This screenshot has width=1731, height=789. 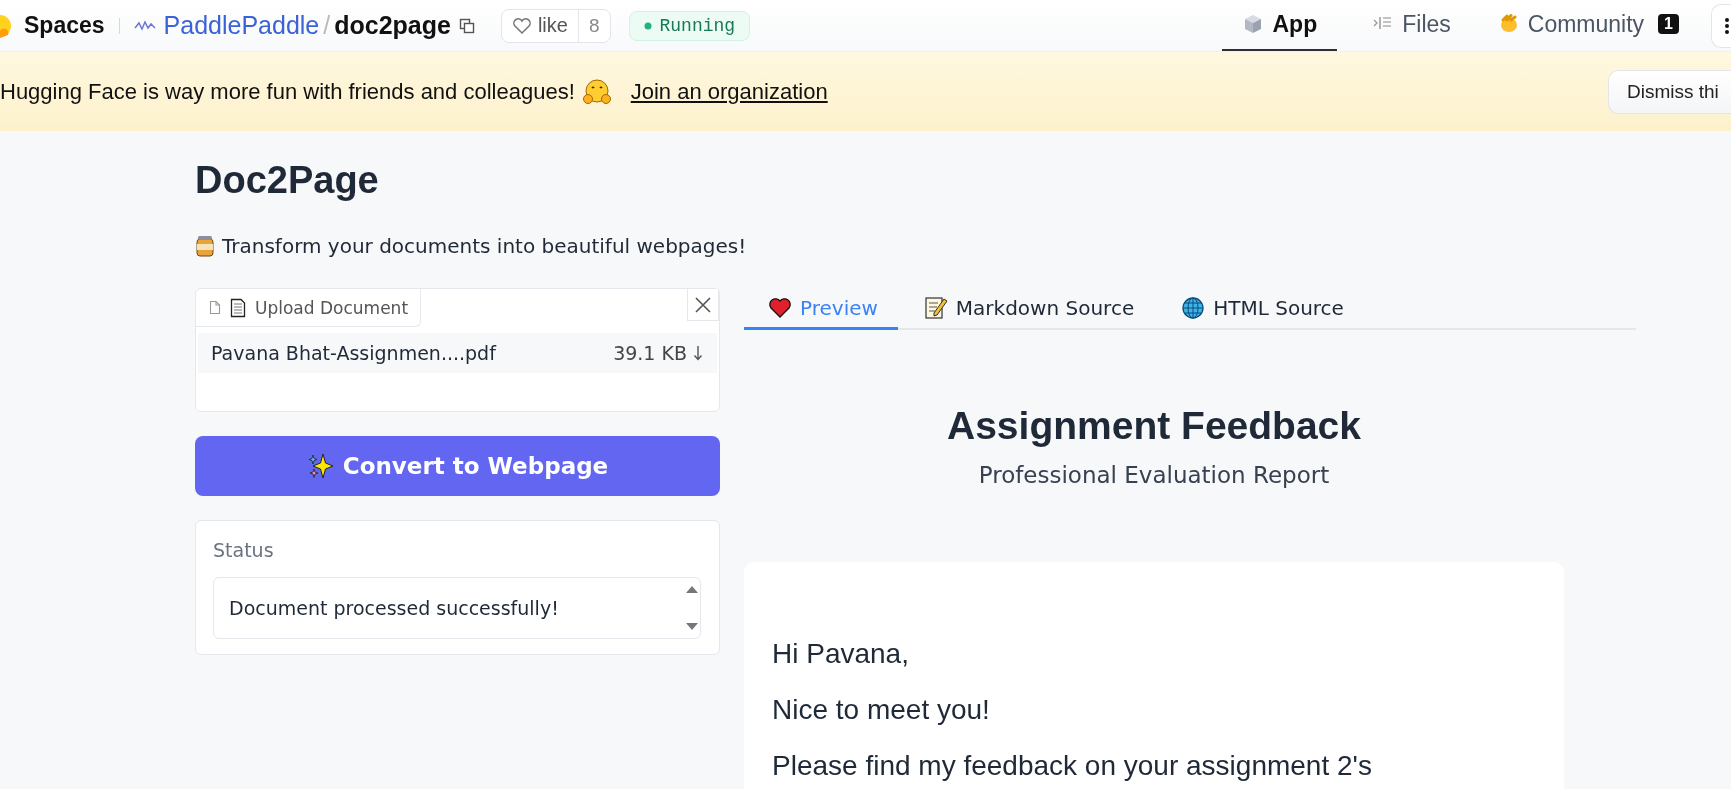 What do you see at coordinates (241, 25) in the screenshot?
I see `owner-link: PaddlePaddle` at bounding box center [241, 25].